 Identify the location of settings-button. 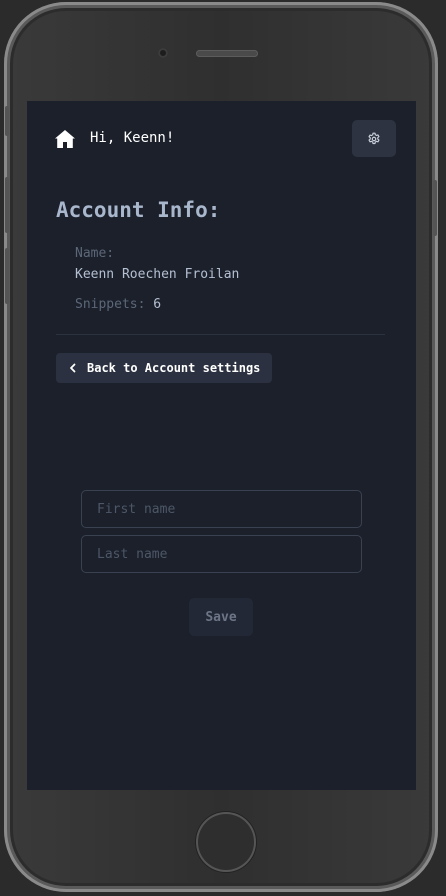
(374, 138).